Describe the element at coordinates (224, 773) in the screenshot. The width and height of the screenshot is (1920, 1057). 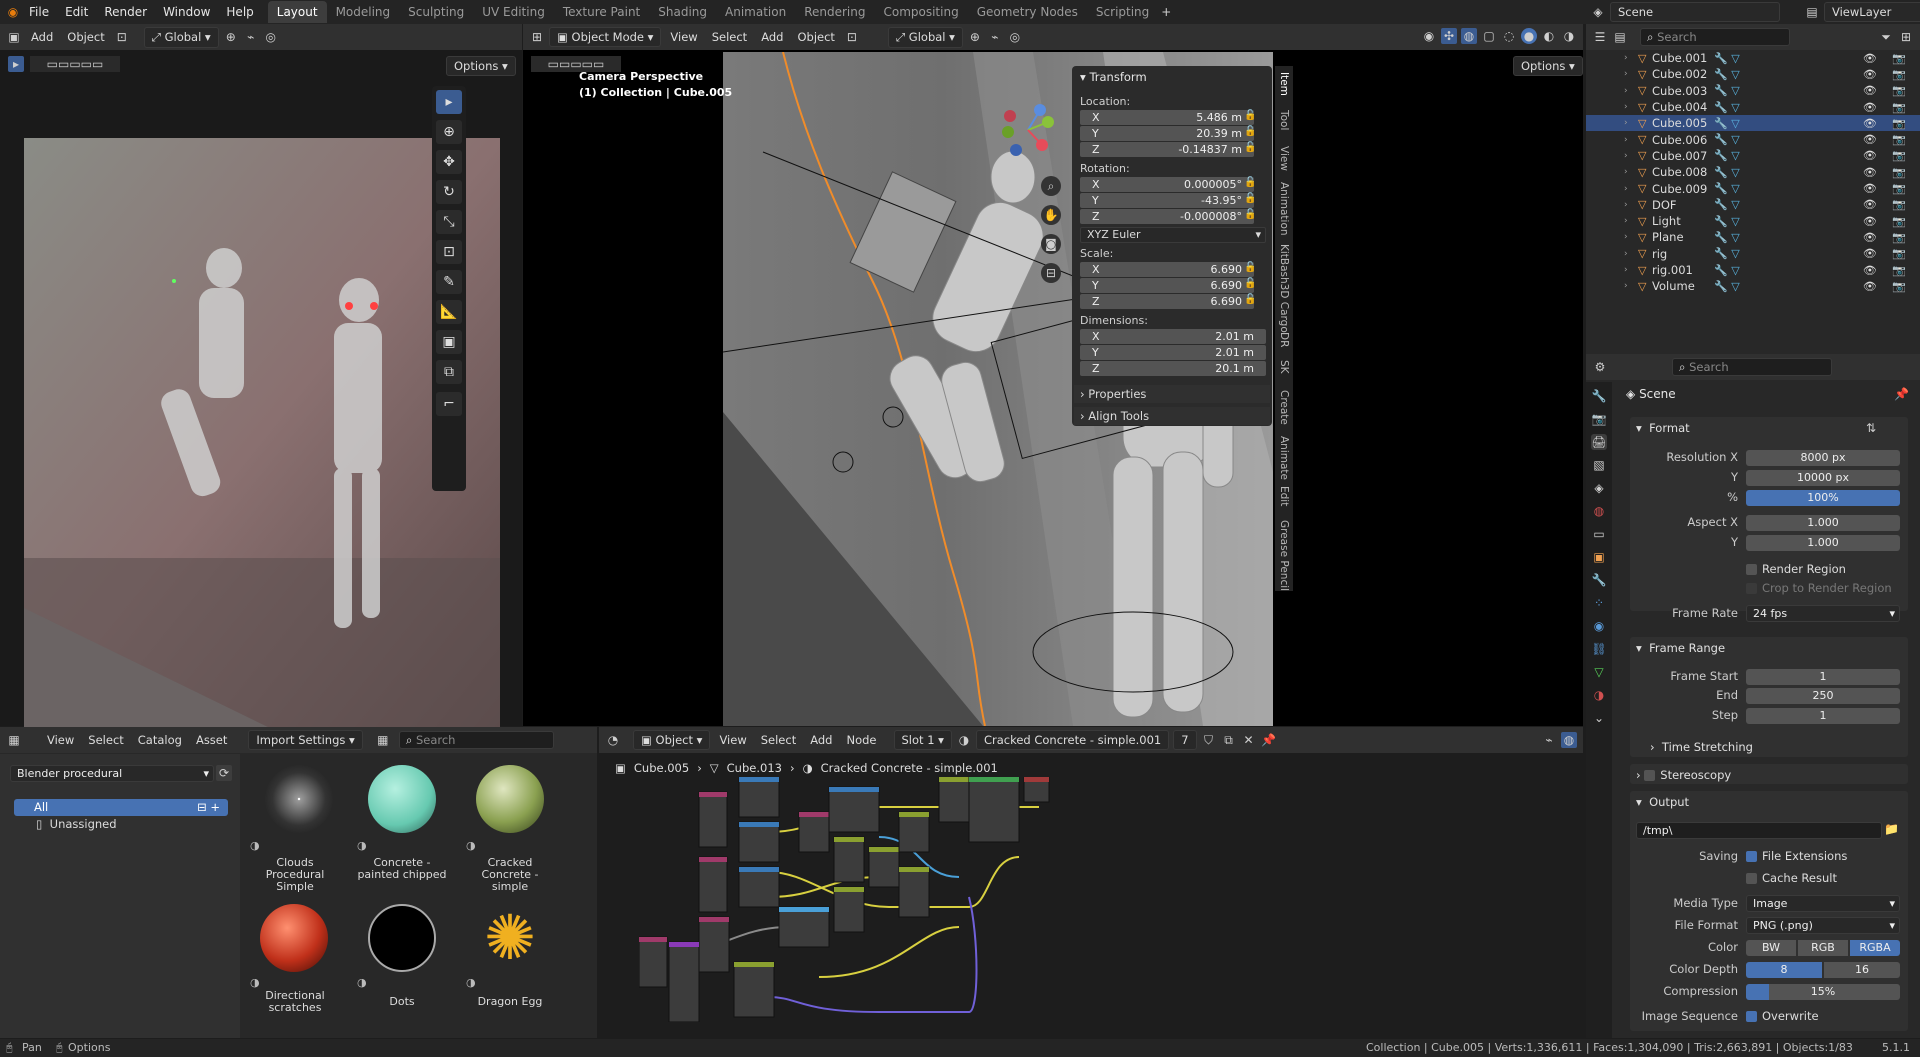
I see `refresh-icon: ⟳` at that location.